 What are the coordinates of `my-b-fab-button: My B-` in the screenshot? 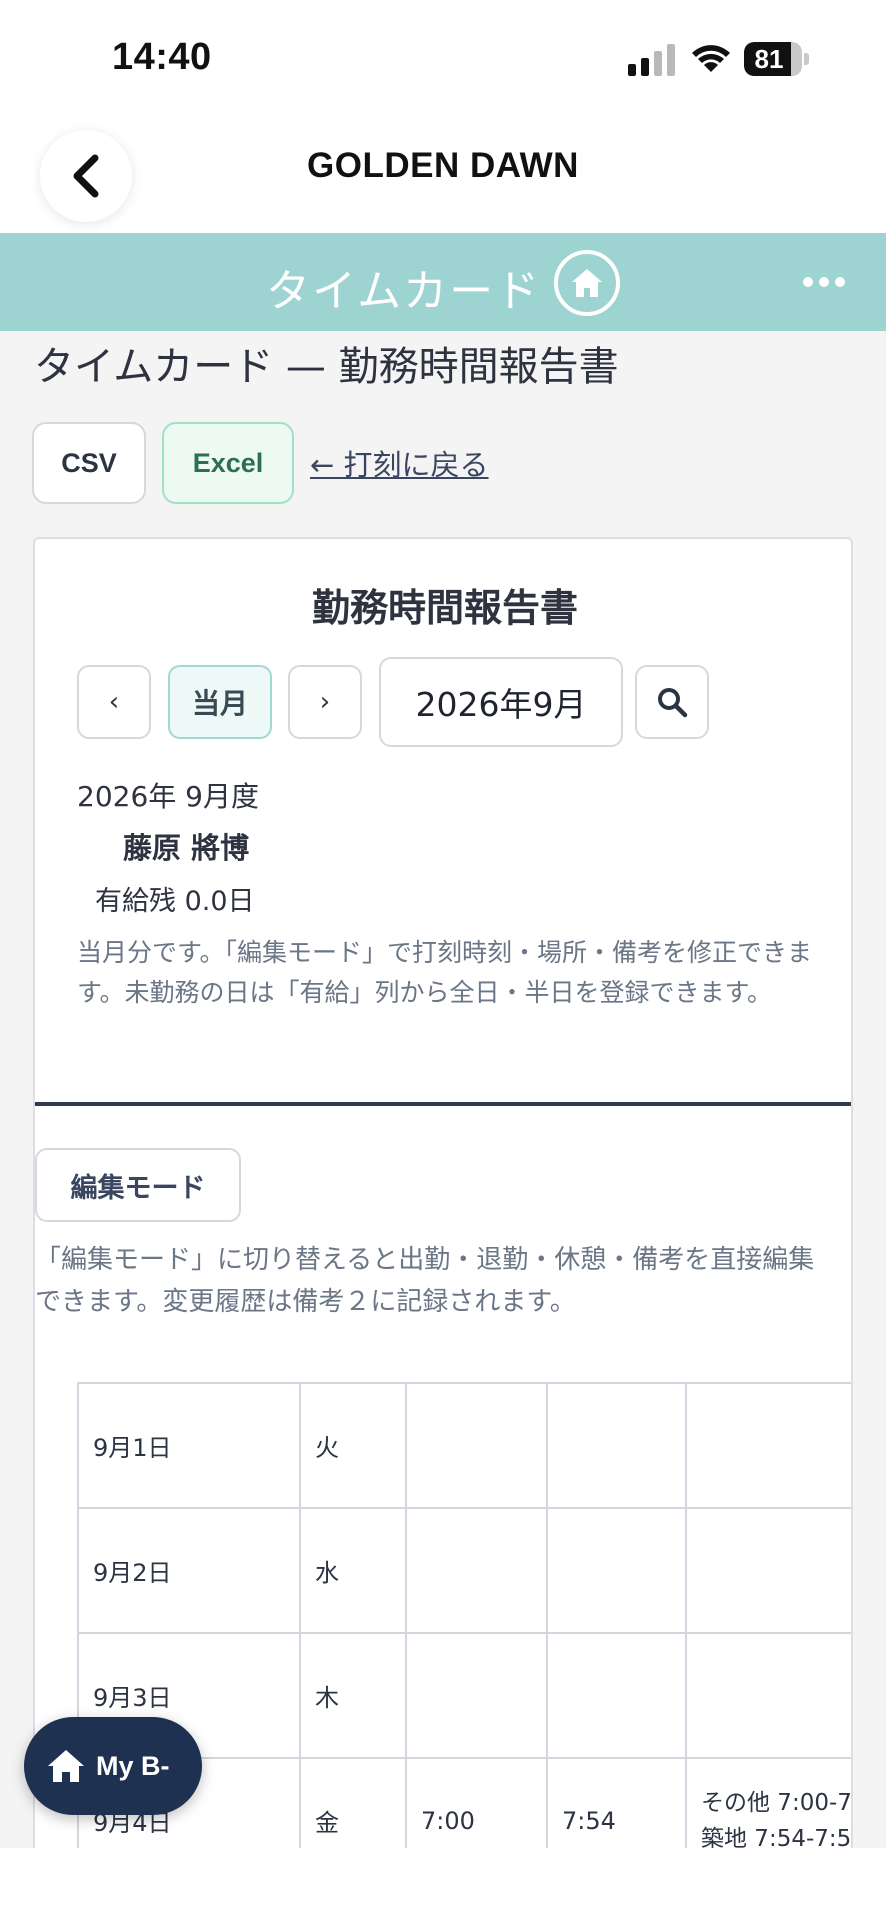 It's located at (113, 1766).